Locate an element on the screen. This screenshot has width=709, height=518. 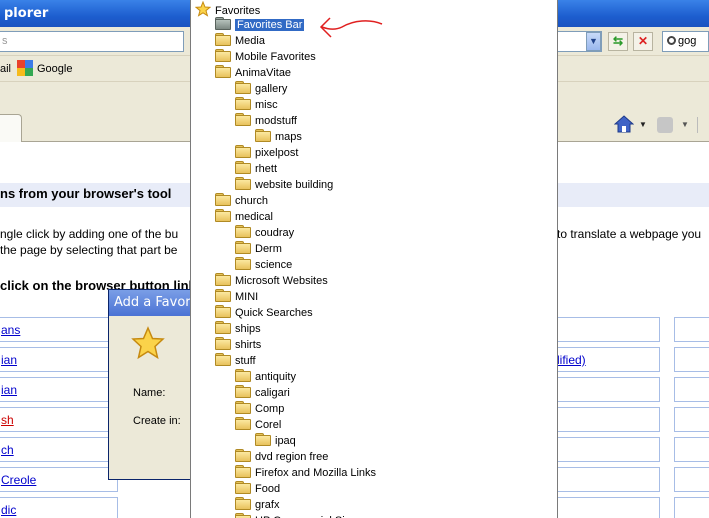
tree-item: Corel is located at coordinates (258, 425).